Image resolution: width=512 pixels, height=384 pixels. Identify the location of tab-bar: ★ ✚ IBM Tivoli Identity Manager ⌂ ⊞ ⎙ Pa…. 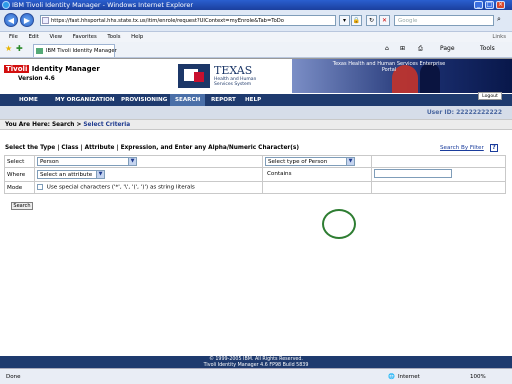
(256, 50).